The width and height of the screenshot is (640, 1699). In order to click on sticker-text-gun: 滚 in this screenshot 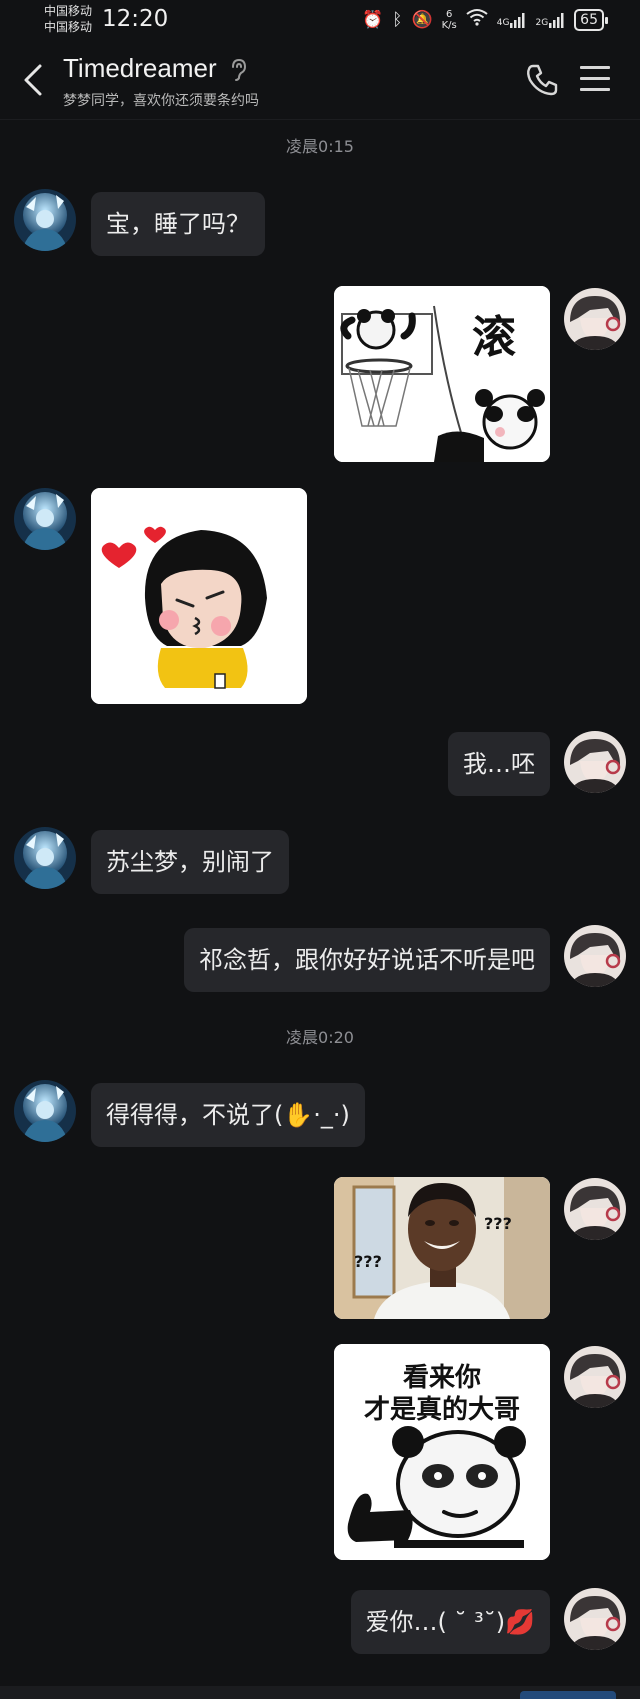, I will do `click(494, 337)`.